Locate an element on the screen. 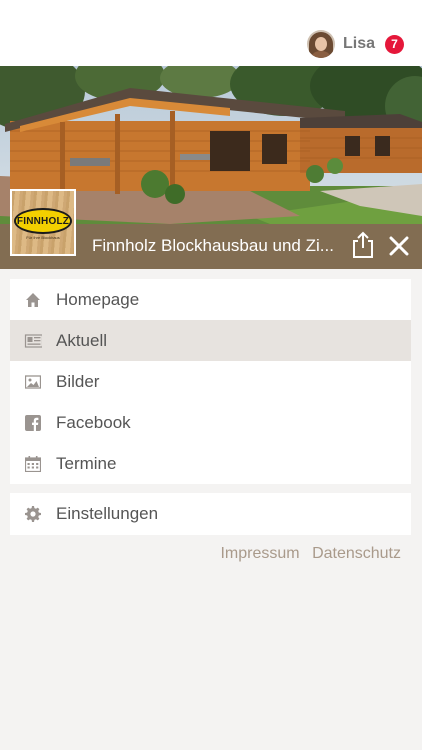  impressum-link: Impressum is located at coordinates (259, 553).